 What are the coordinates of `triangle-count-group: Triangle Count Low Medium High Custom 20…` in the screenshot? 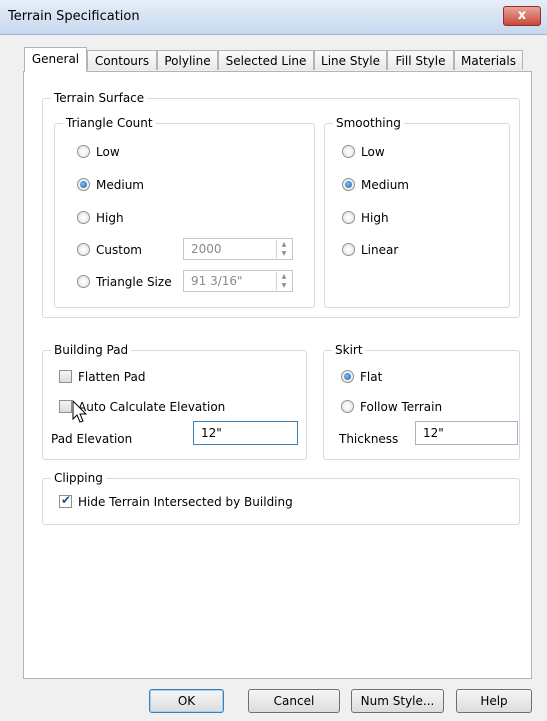 It's located at (184, 212).